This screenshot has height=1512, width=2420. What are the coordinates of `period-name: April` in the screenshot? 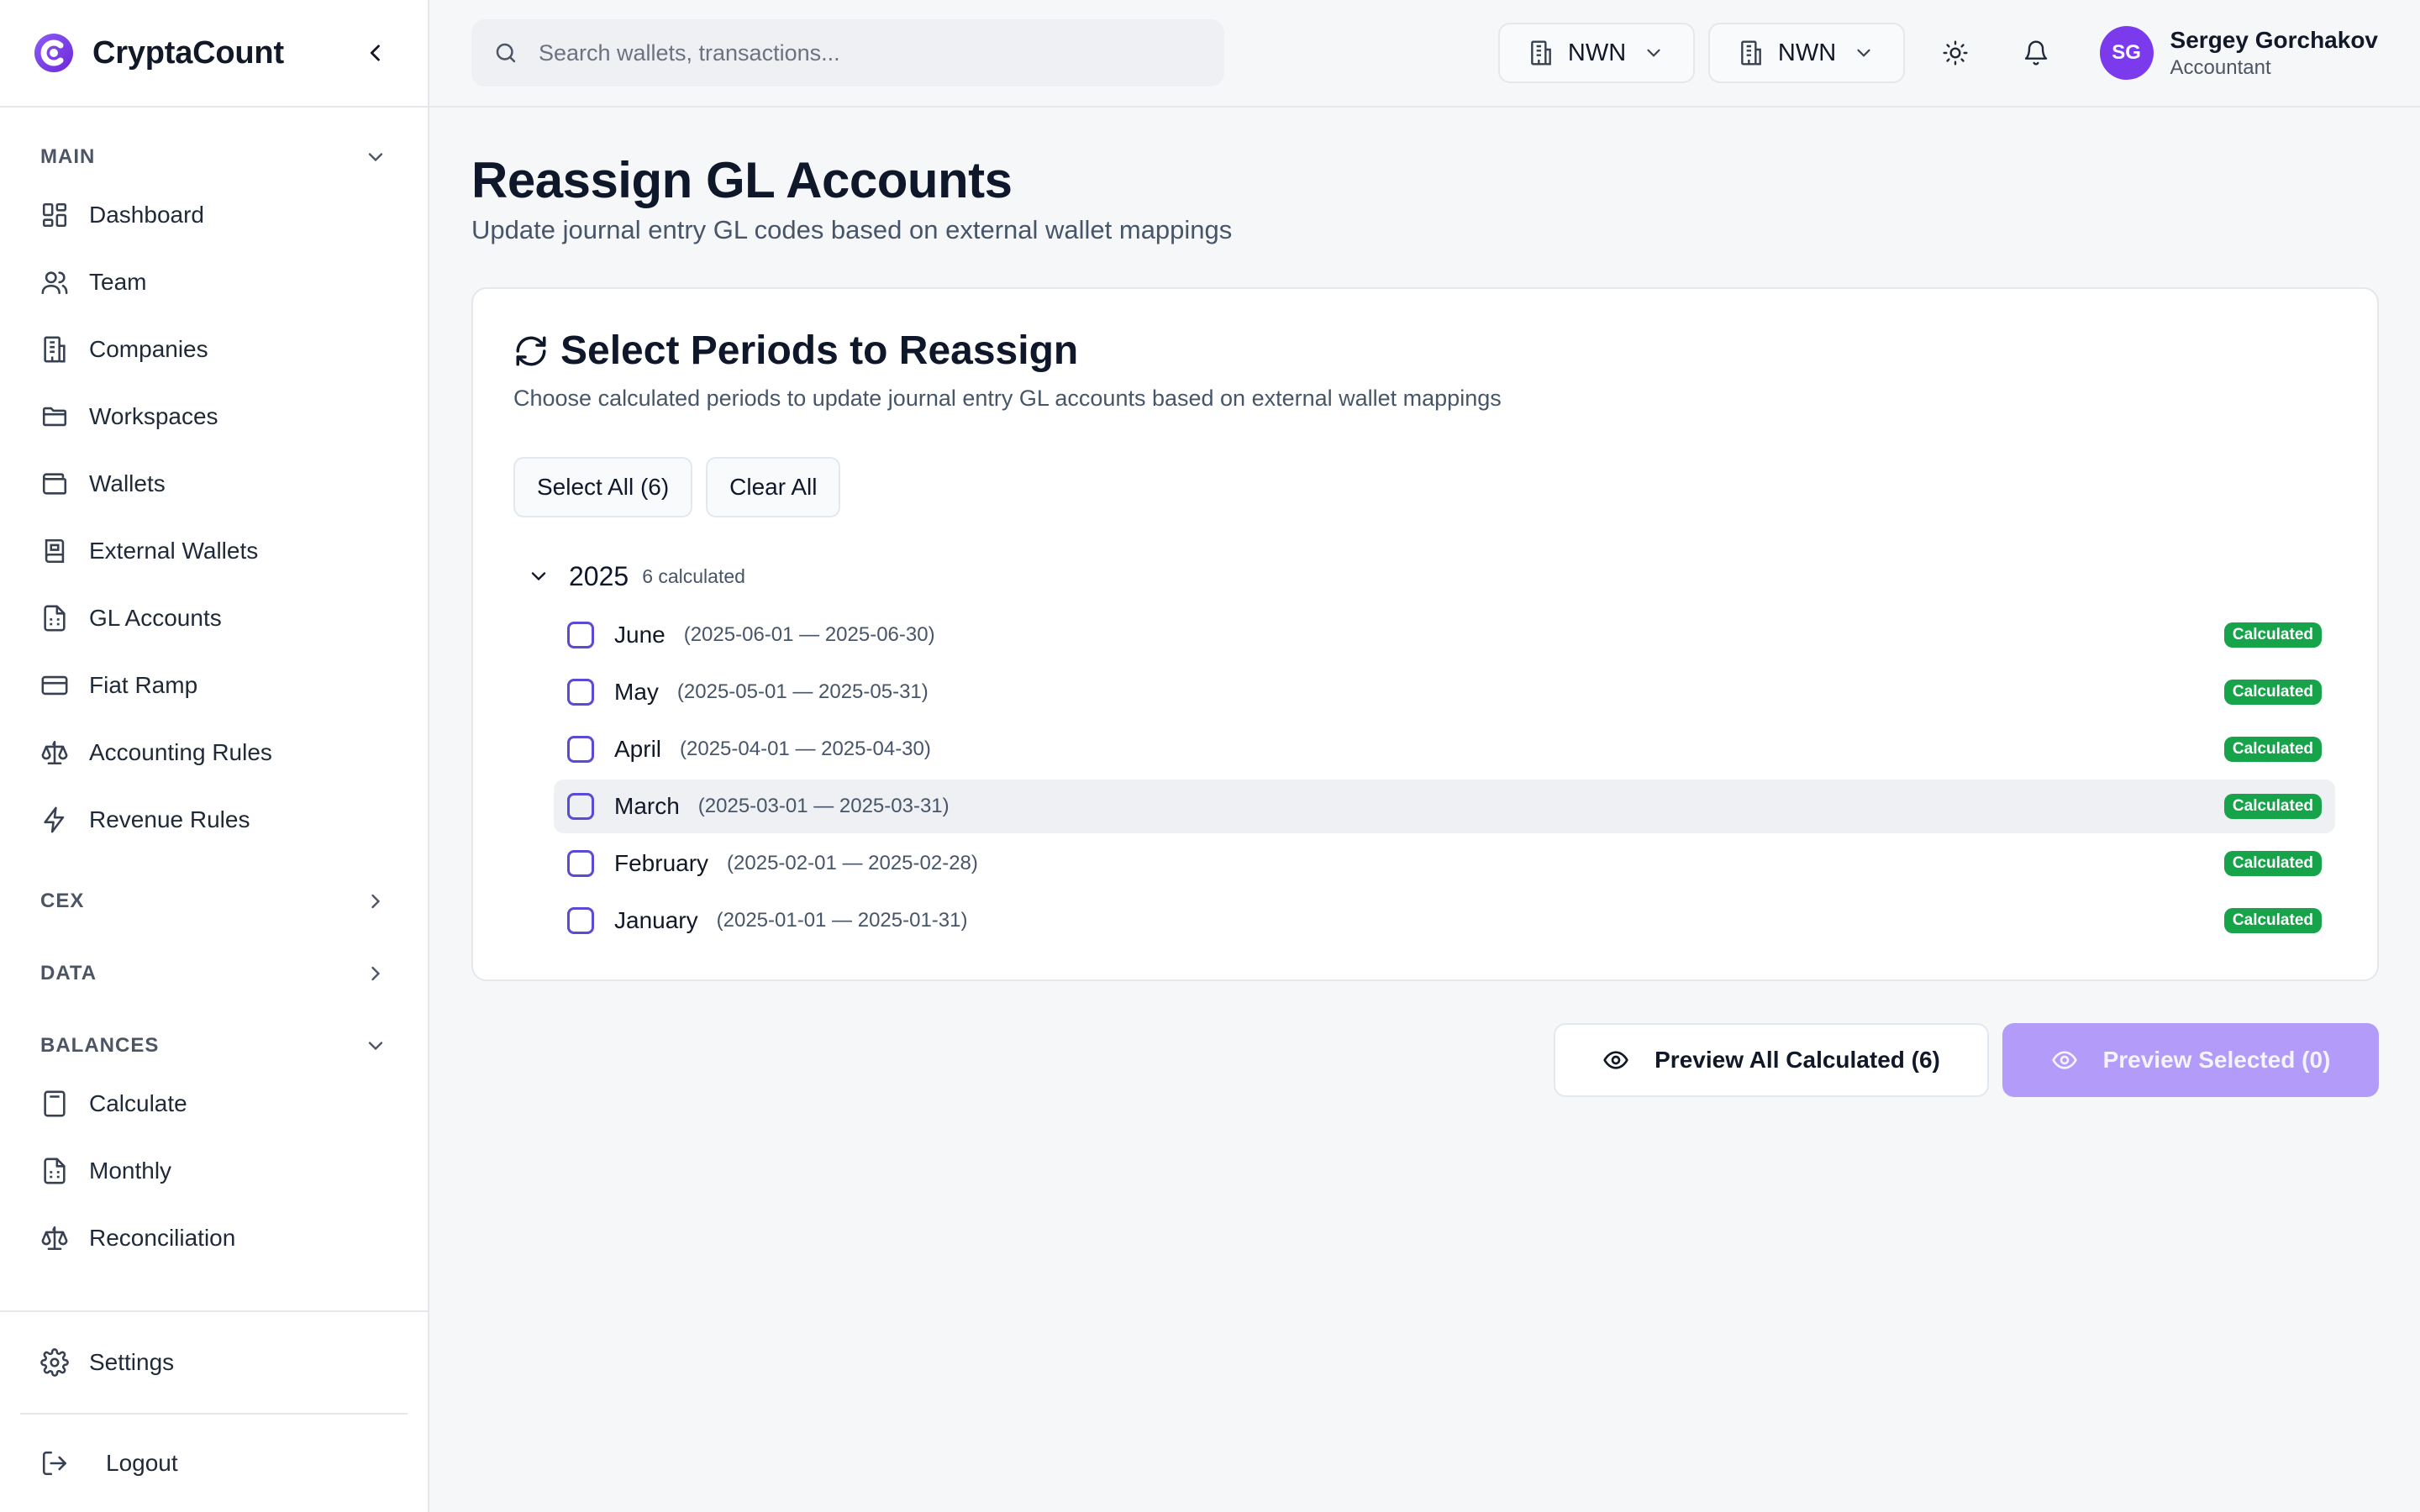 It's located at (638, 749).